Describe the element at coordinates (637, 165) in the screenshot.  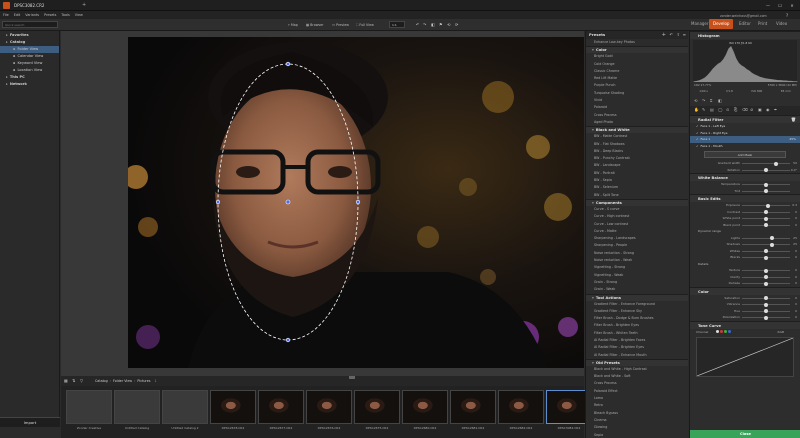
I see `preset-item: BW - Landscape` at that location.